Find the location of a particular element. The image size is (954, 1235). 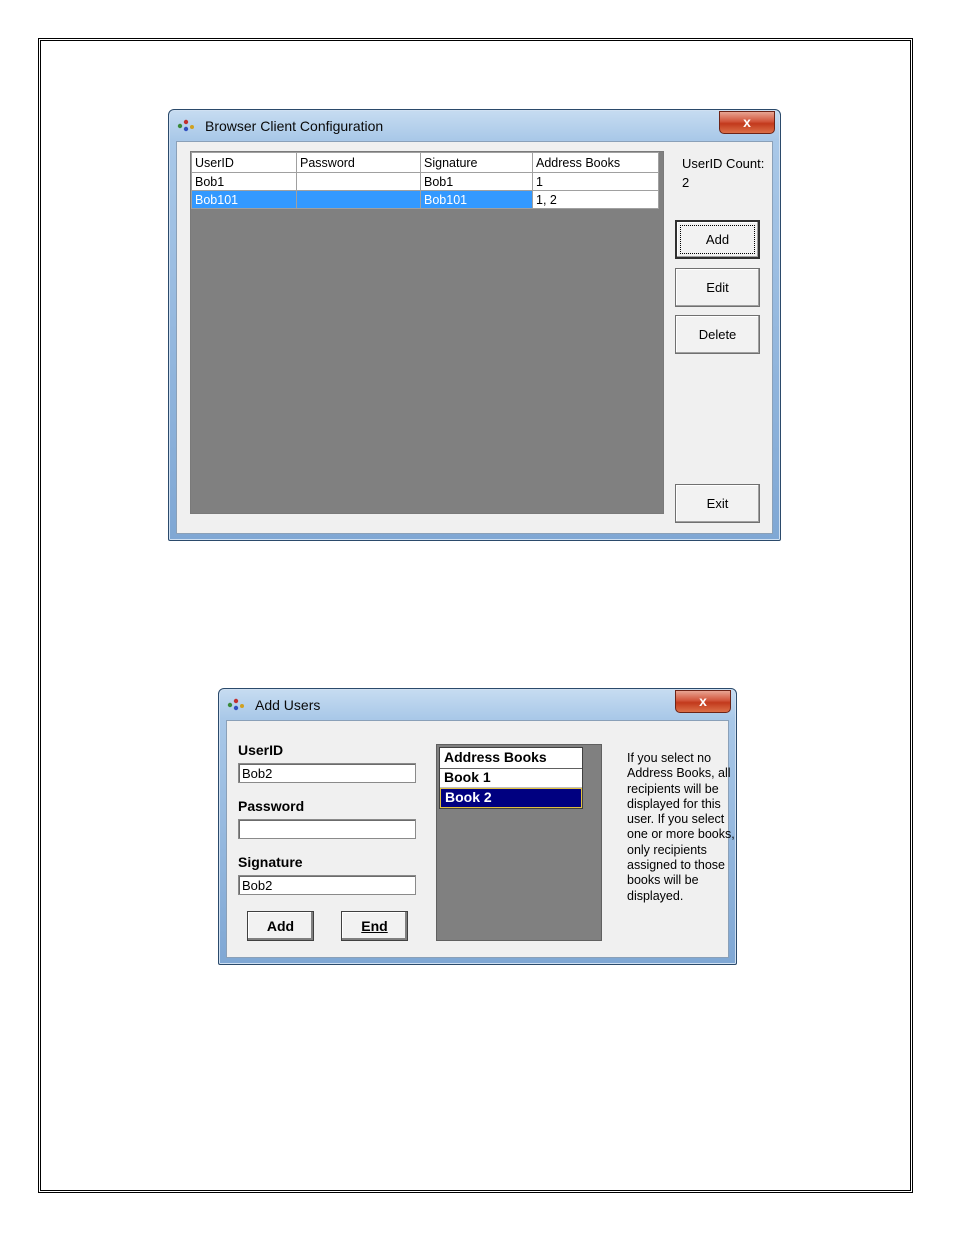

end-button-label: End is located at coordinates (374, 926).